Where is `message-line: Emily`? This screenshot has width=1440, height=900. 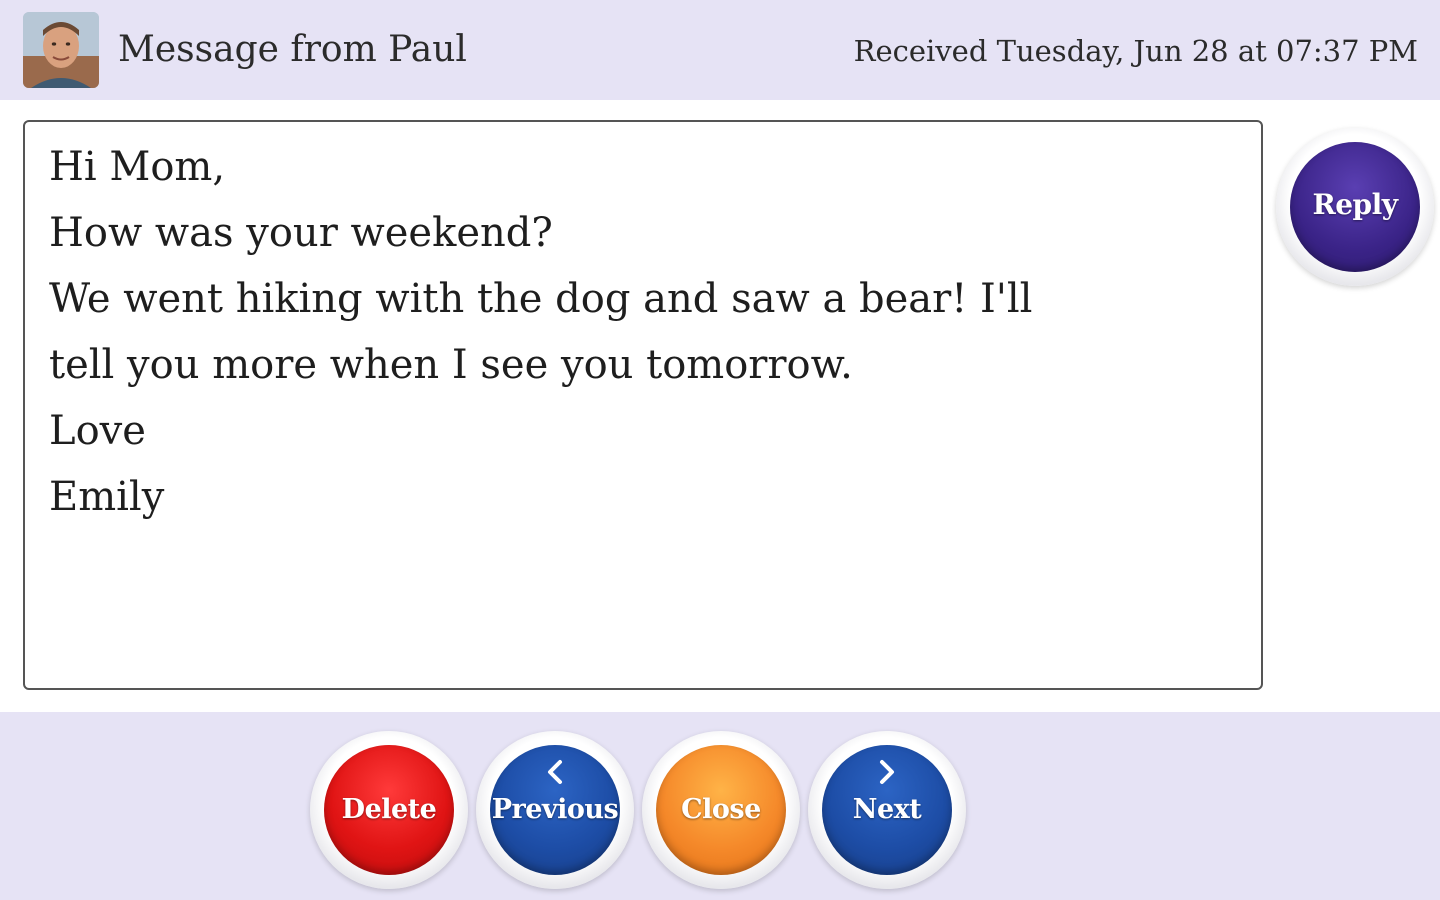 message-line: Emily is located at coordinates (107, 497).